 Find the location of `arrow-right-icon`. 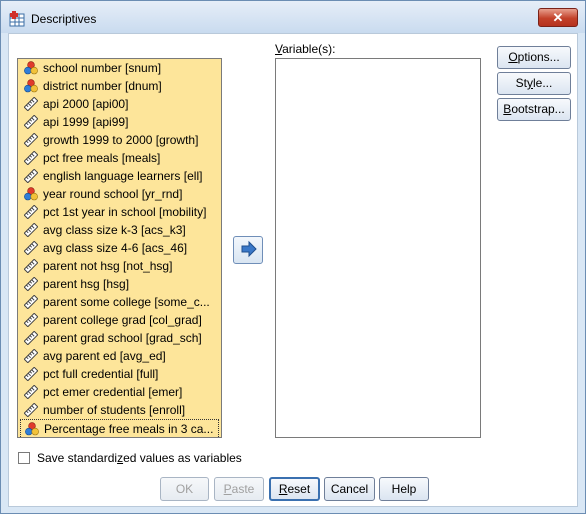

arrow-right-icon is located at coordinates (249, 249).